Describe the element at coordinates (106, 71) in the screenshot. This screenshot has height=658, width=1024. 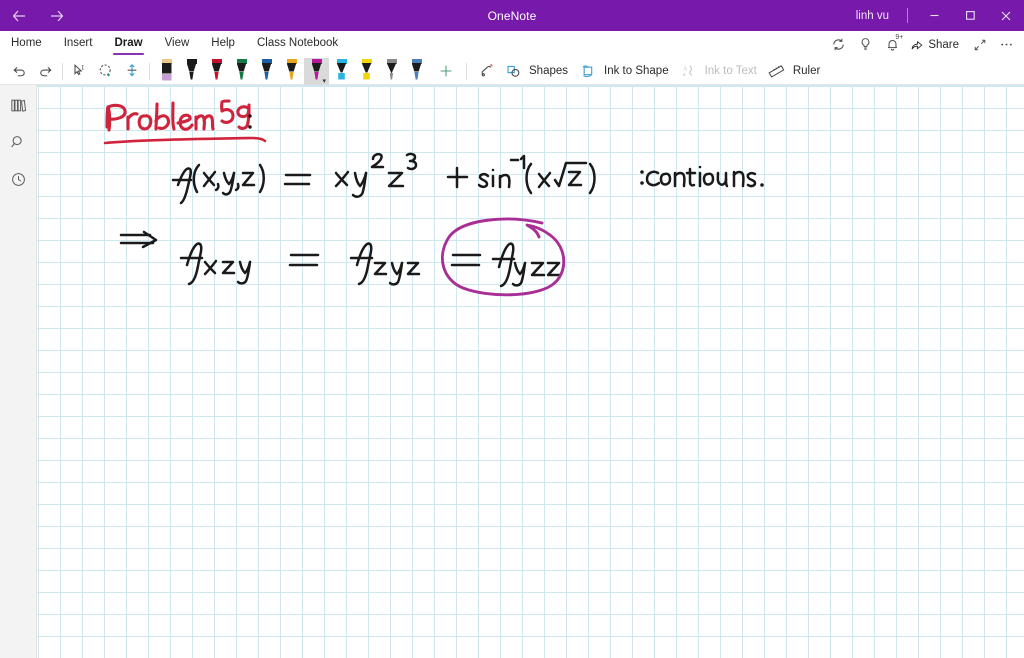
I see `lasso-select-icon` at that location.